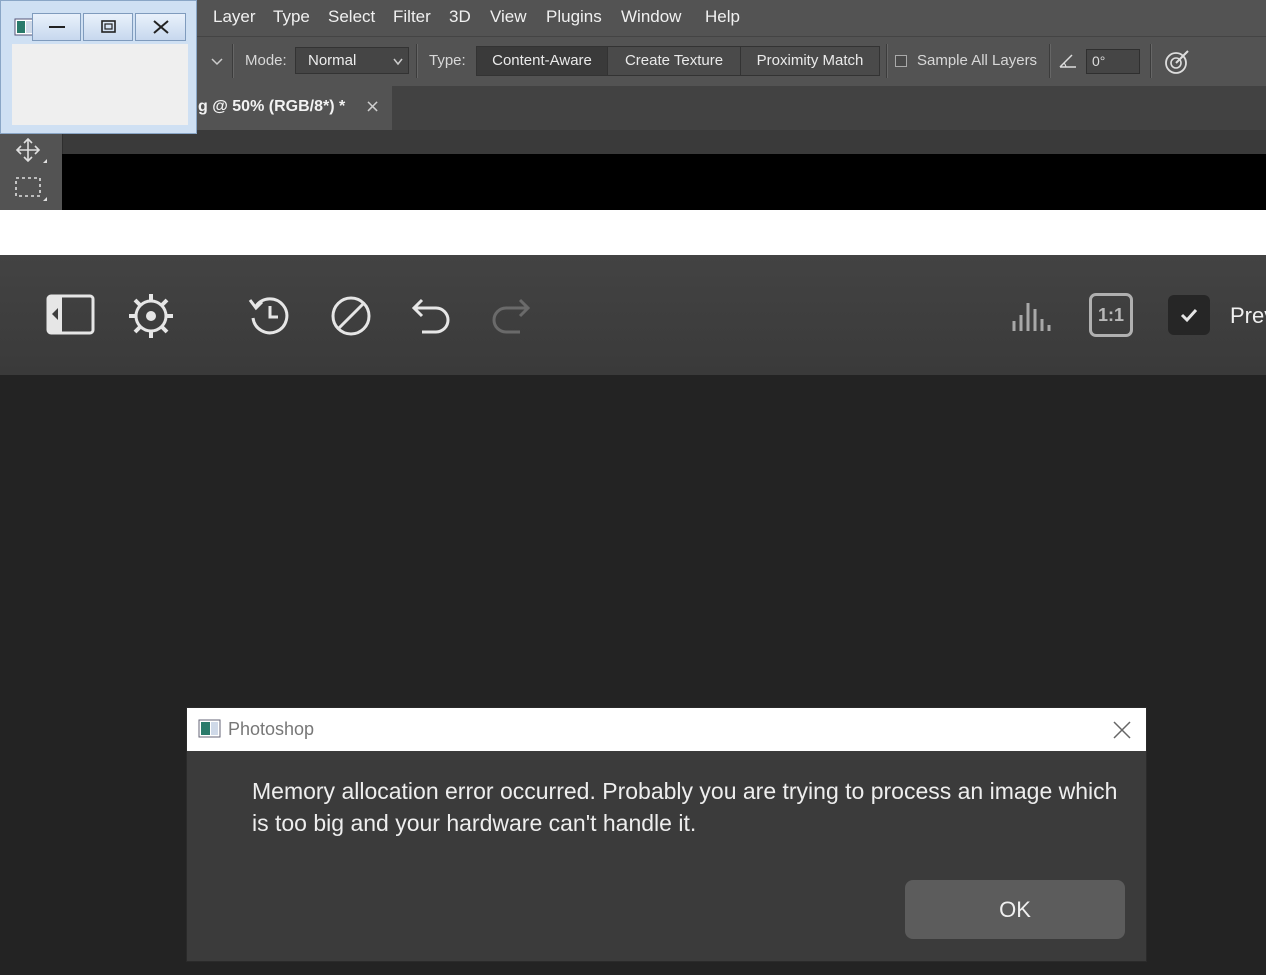 Image resolution: width=1266 pixels, height=975 pixels. I want to click on menu-select: Select, so click(351, 17).